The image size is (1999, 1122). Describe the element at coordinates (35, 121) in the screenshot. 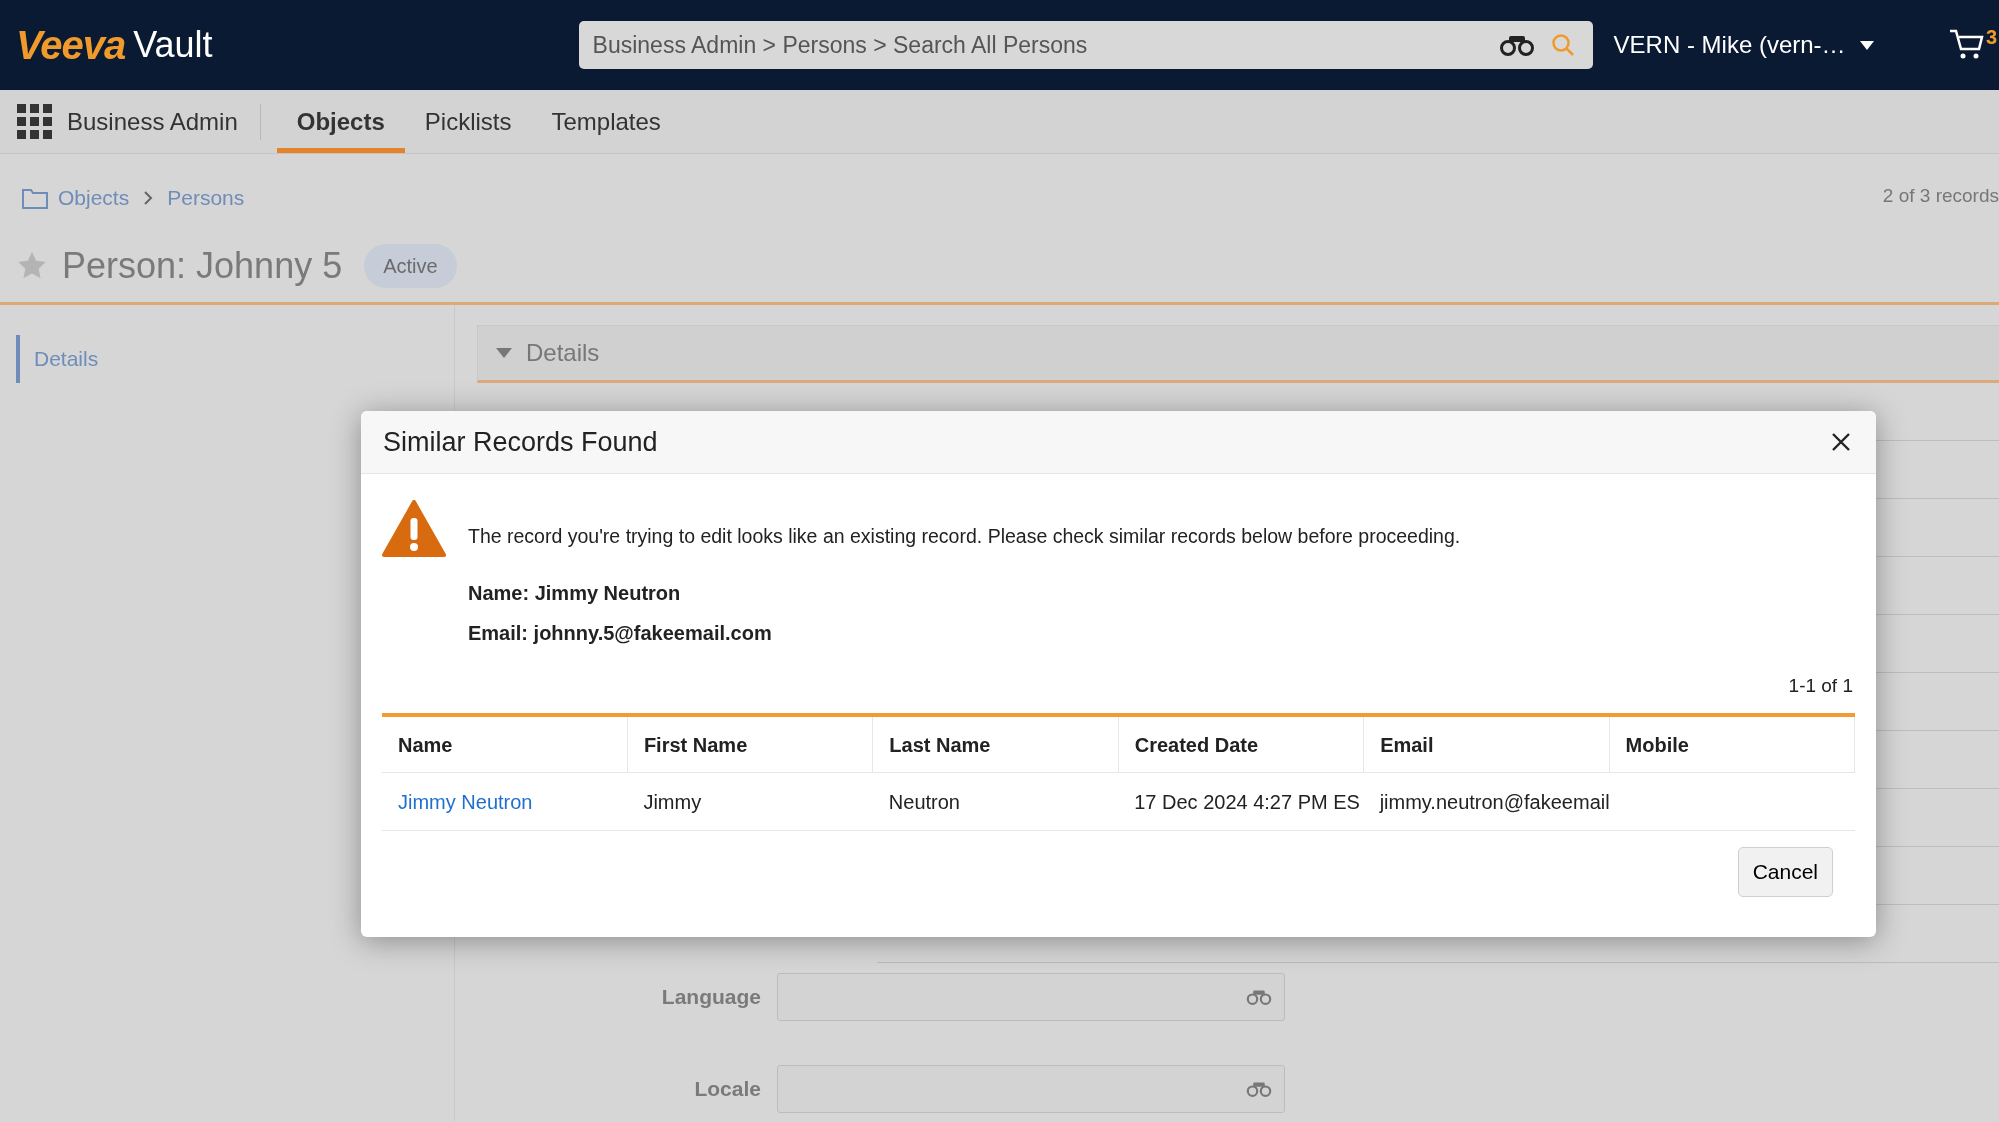

I see `app-grid-icon` at that location.